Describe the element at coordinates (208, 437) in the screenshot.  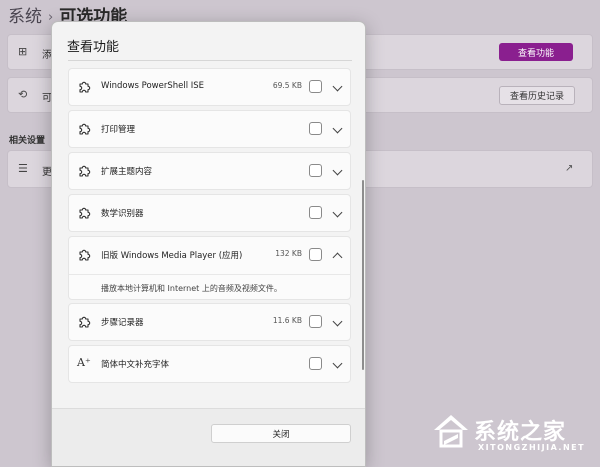
I see `dialog-footer: 关闭` at that location.